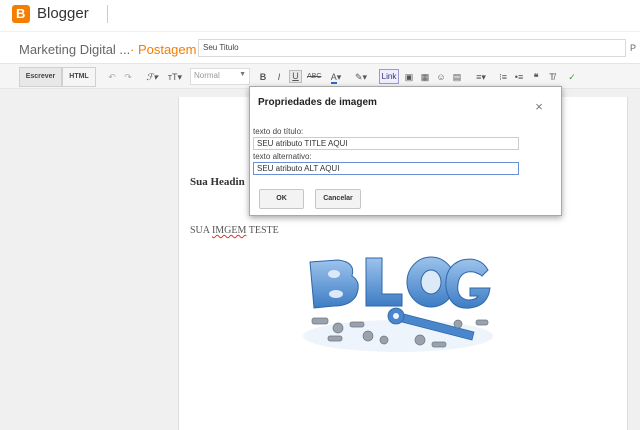  I want to click on post-title-input: Seu Titulo, so click(412, 48).